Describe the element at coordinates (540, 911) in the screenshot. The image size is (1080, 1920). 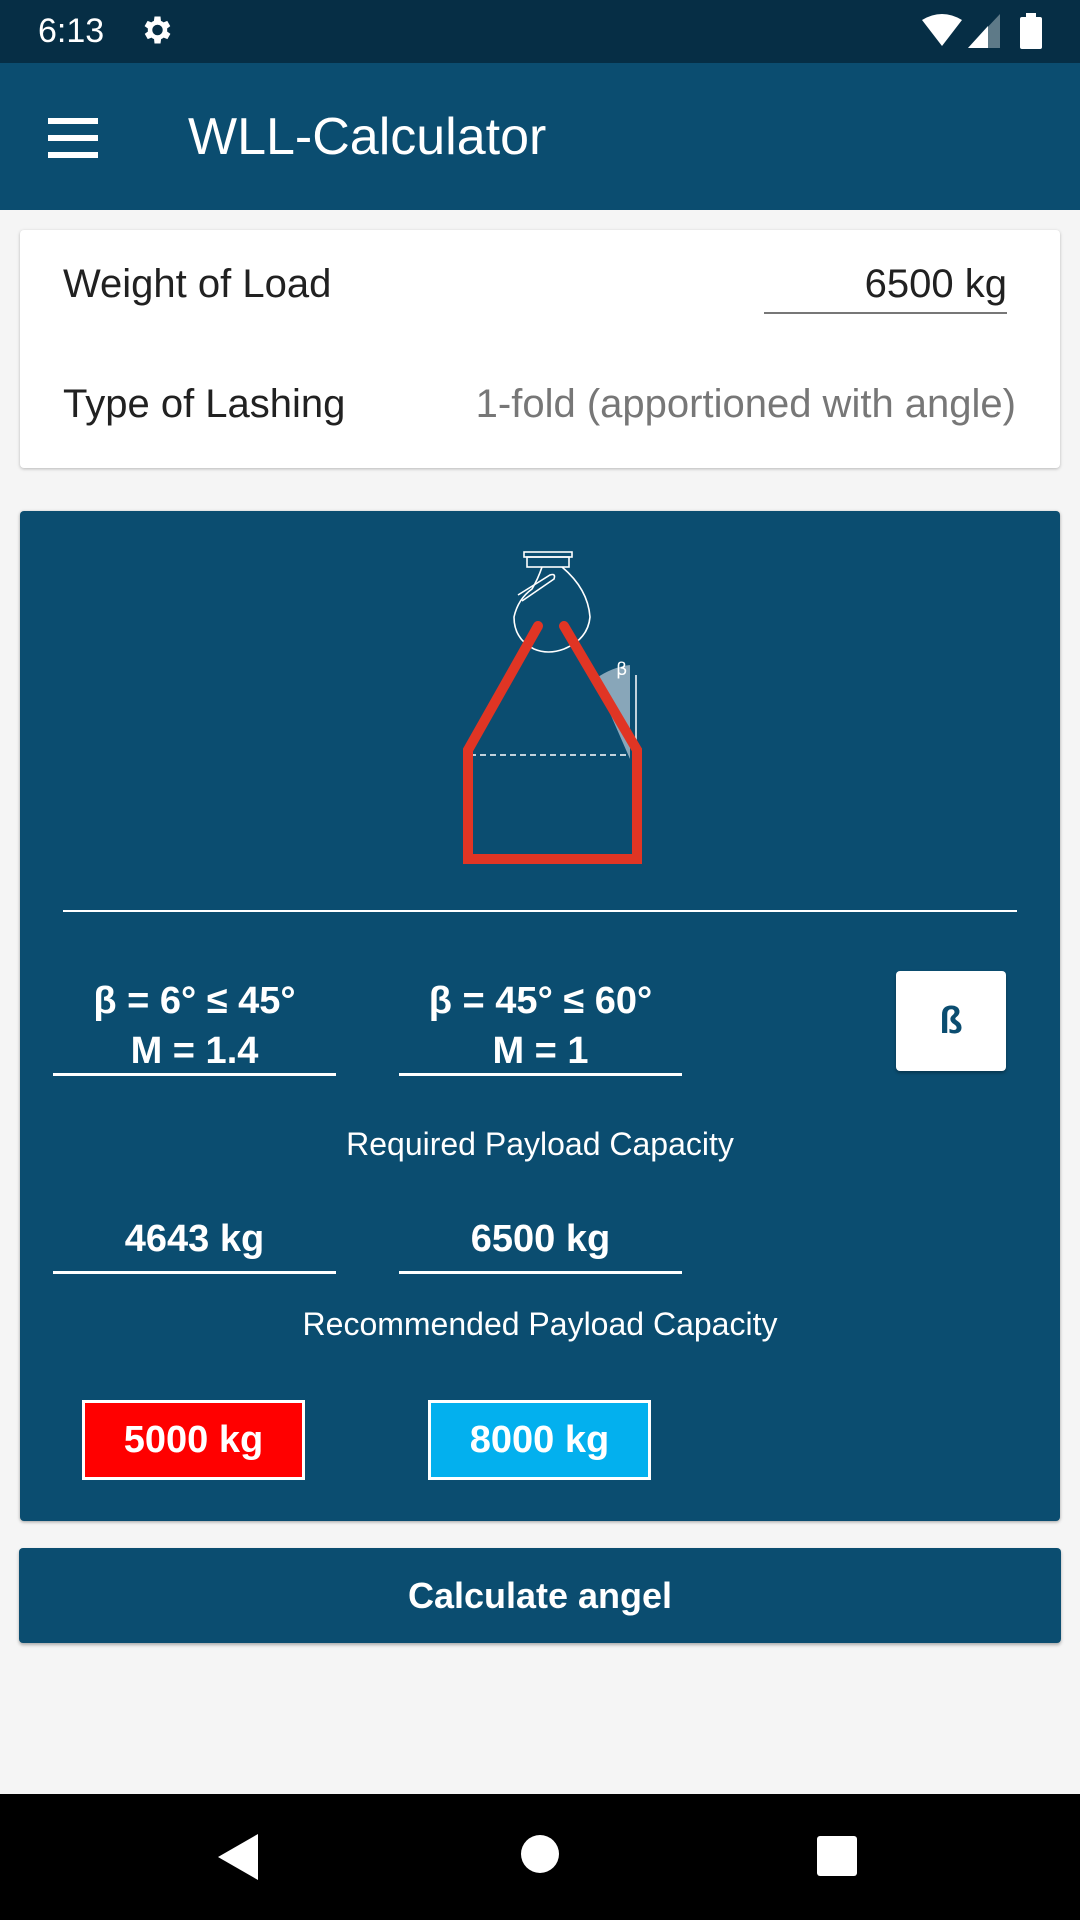
I see `divider` at that location.